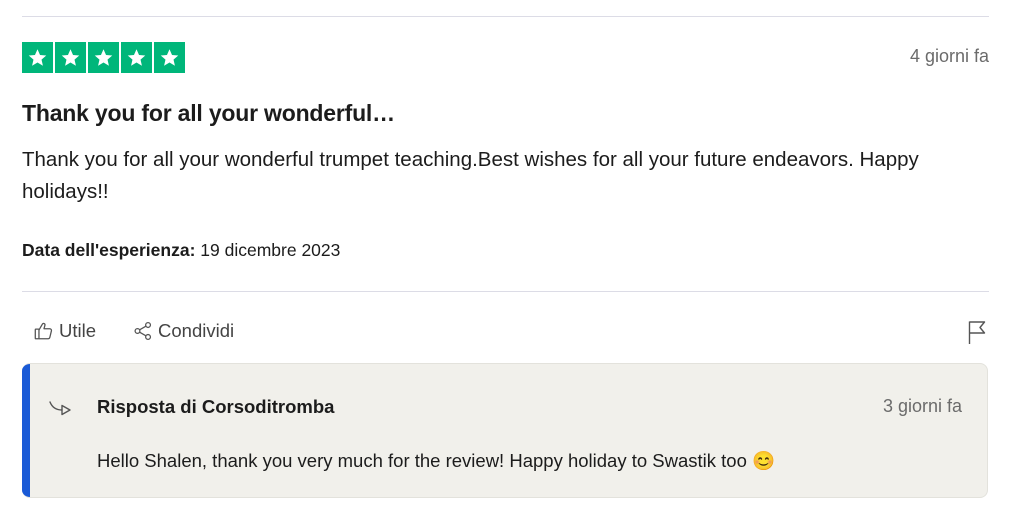 The image size is (1023, 524). What do you see at coordinates (216, 406) in the screenshot?
I see `reply-author: Risposta di Corsoditromba` at bounding box center [216, 406].